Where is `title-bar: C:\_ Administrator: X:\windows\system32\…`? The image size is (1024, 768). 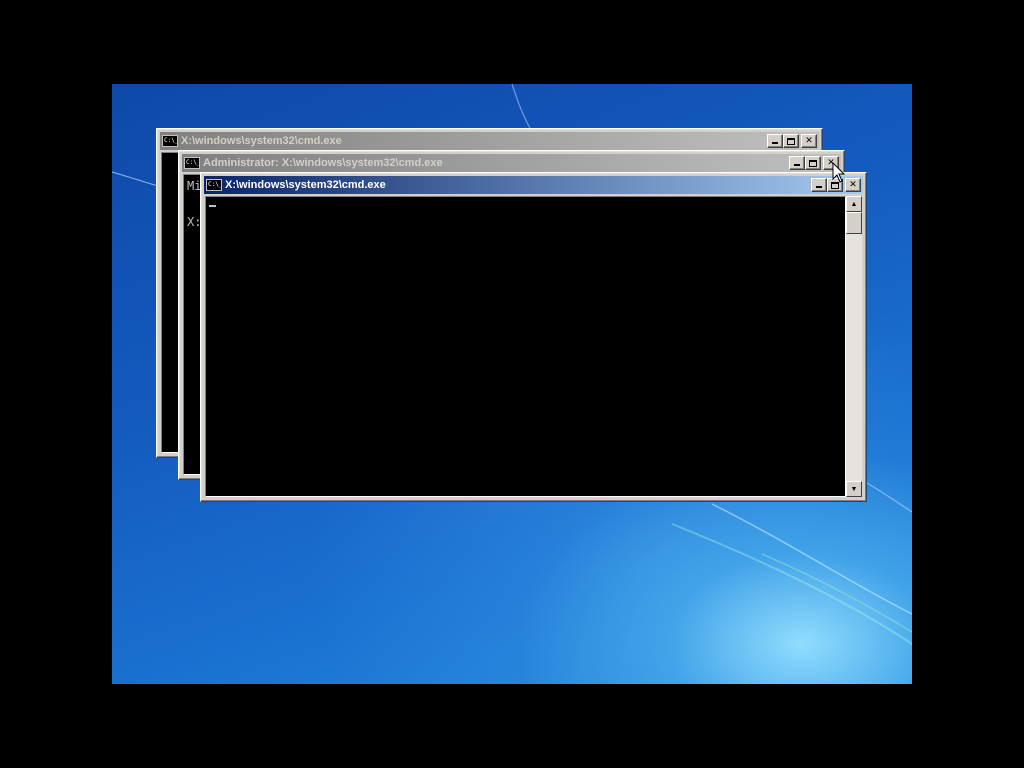 title-bar: C:\_ Administrator: X:\windows\system32\… is located at coordinates (511, 163).